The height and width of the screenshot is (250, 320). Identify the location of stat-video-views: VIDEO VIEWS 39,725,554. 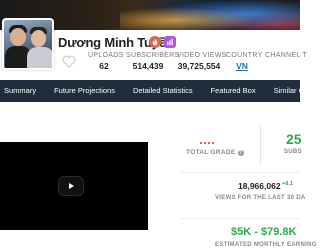
(202, 61).